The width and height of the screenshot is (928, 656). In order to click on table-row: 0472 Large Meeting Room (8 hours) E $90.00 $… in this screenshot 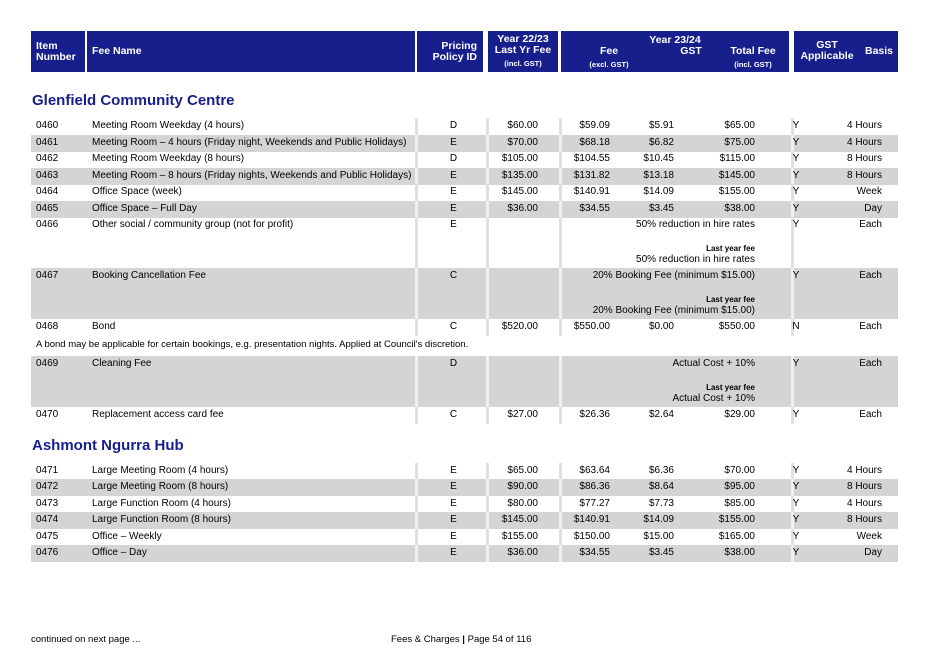, I will do `click(464, 487)`.